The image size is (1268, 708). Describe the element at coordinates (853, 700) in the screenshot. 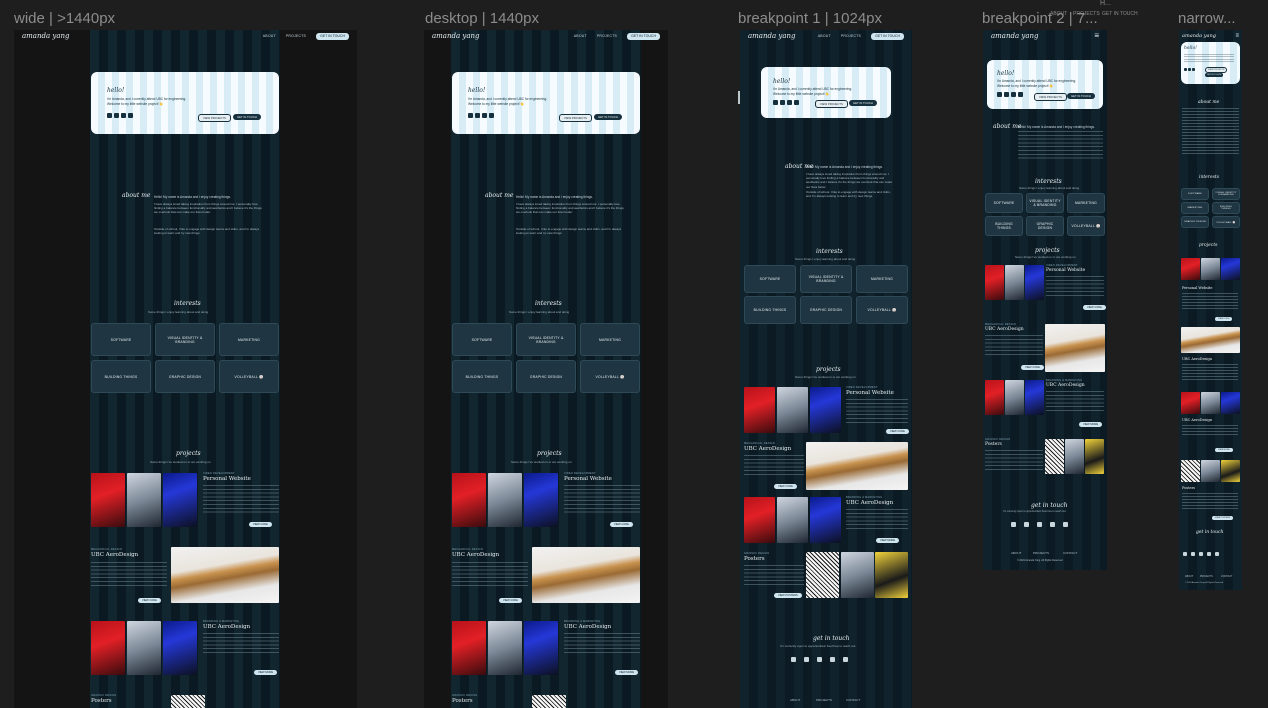

I see `footer-contact-link: CONTACT` at that location.